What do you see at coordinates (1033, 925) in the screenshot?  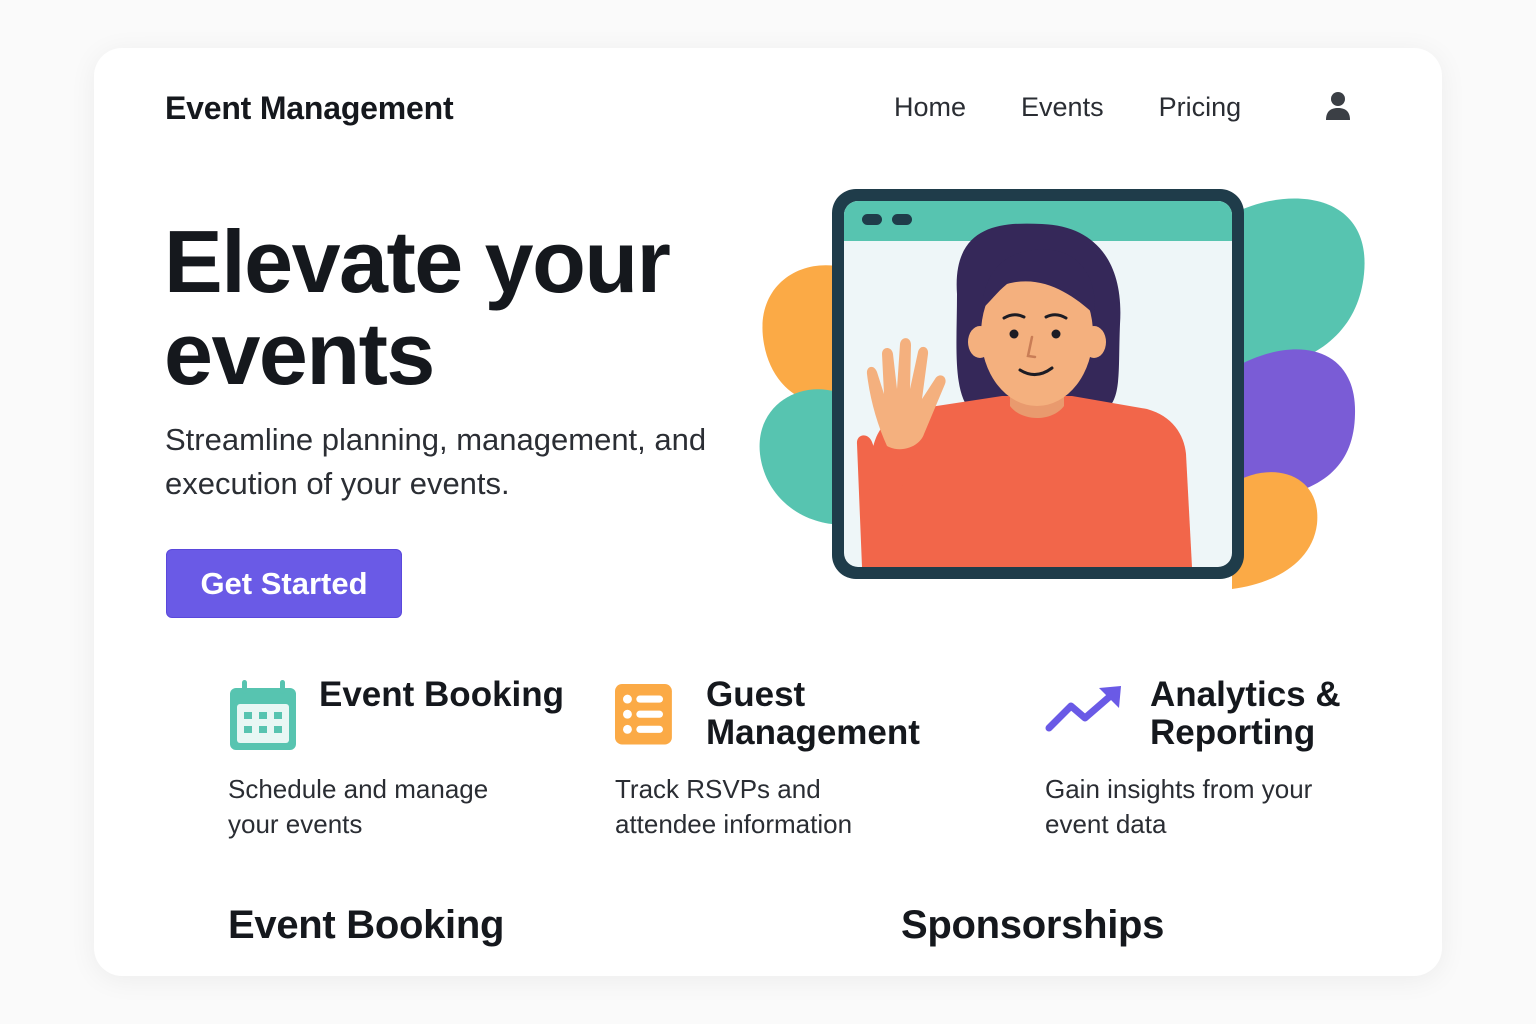 I see `section-heading-sponsorships: Sponsorships` at bounding box center [1033, 925].